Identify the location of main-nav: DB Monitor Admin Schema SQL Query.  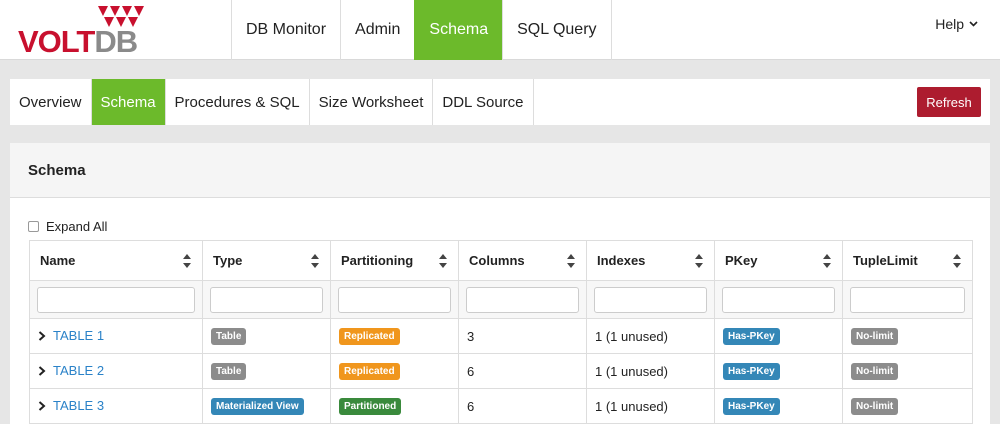
(421, 30).